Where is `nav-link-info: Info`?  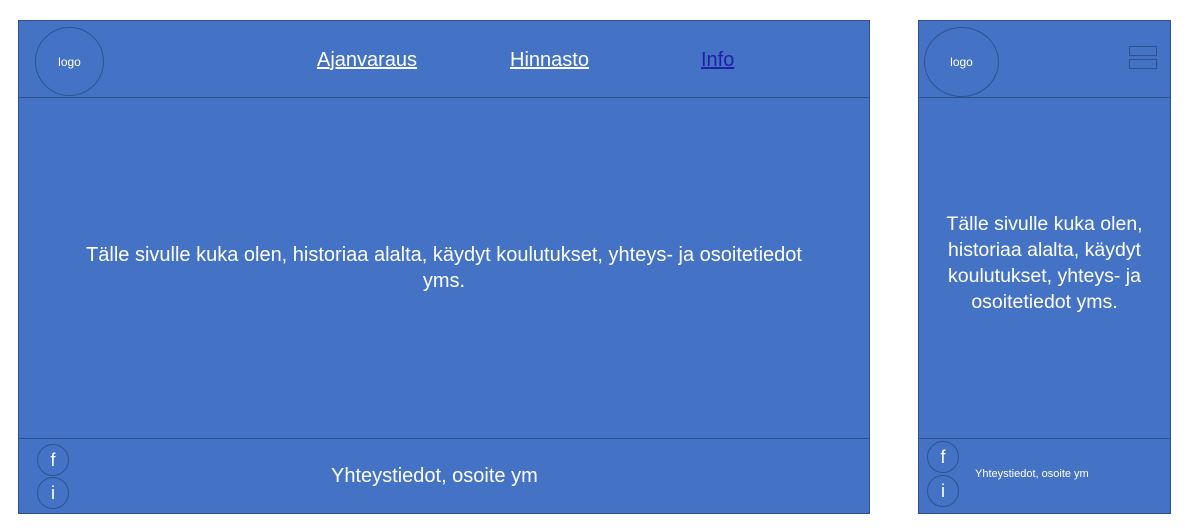
nav-link-info: Info is located at coordinates (717, 60).